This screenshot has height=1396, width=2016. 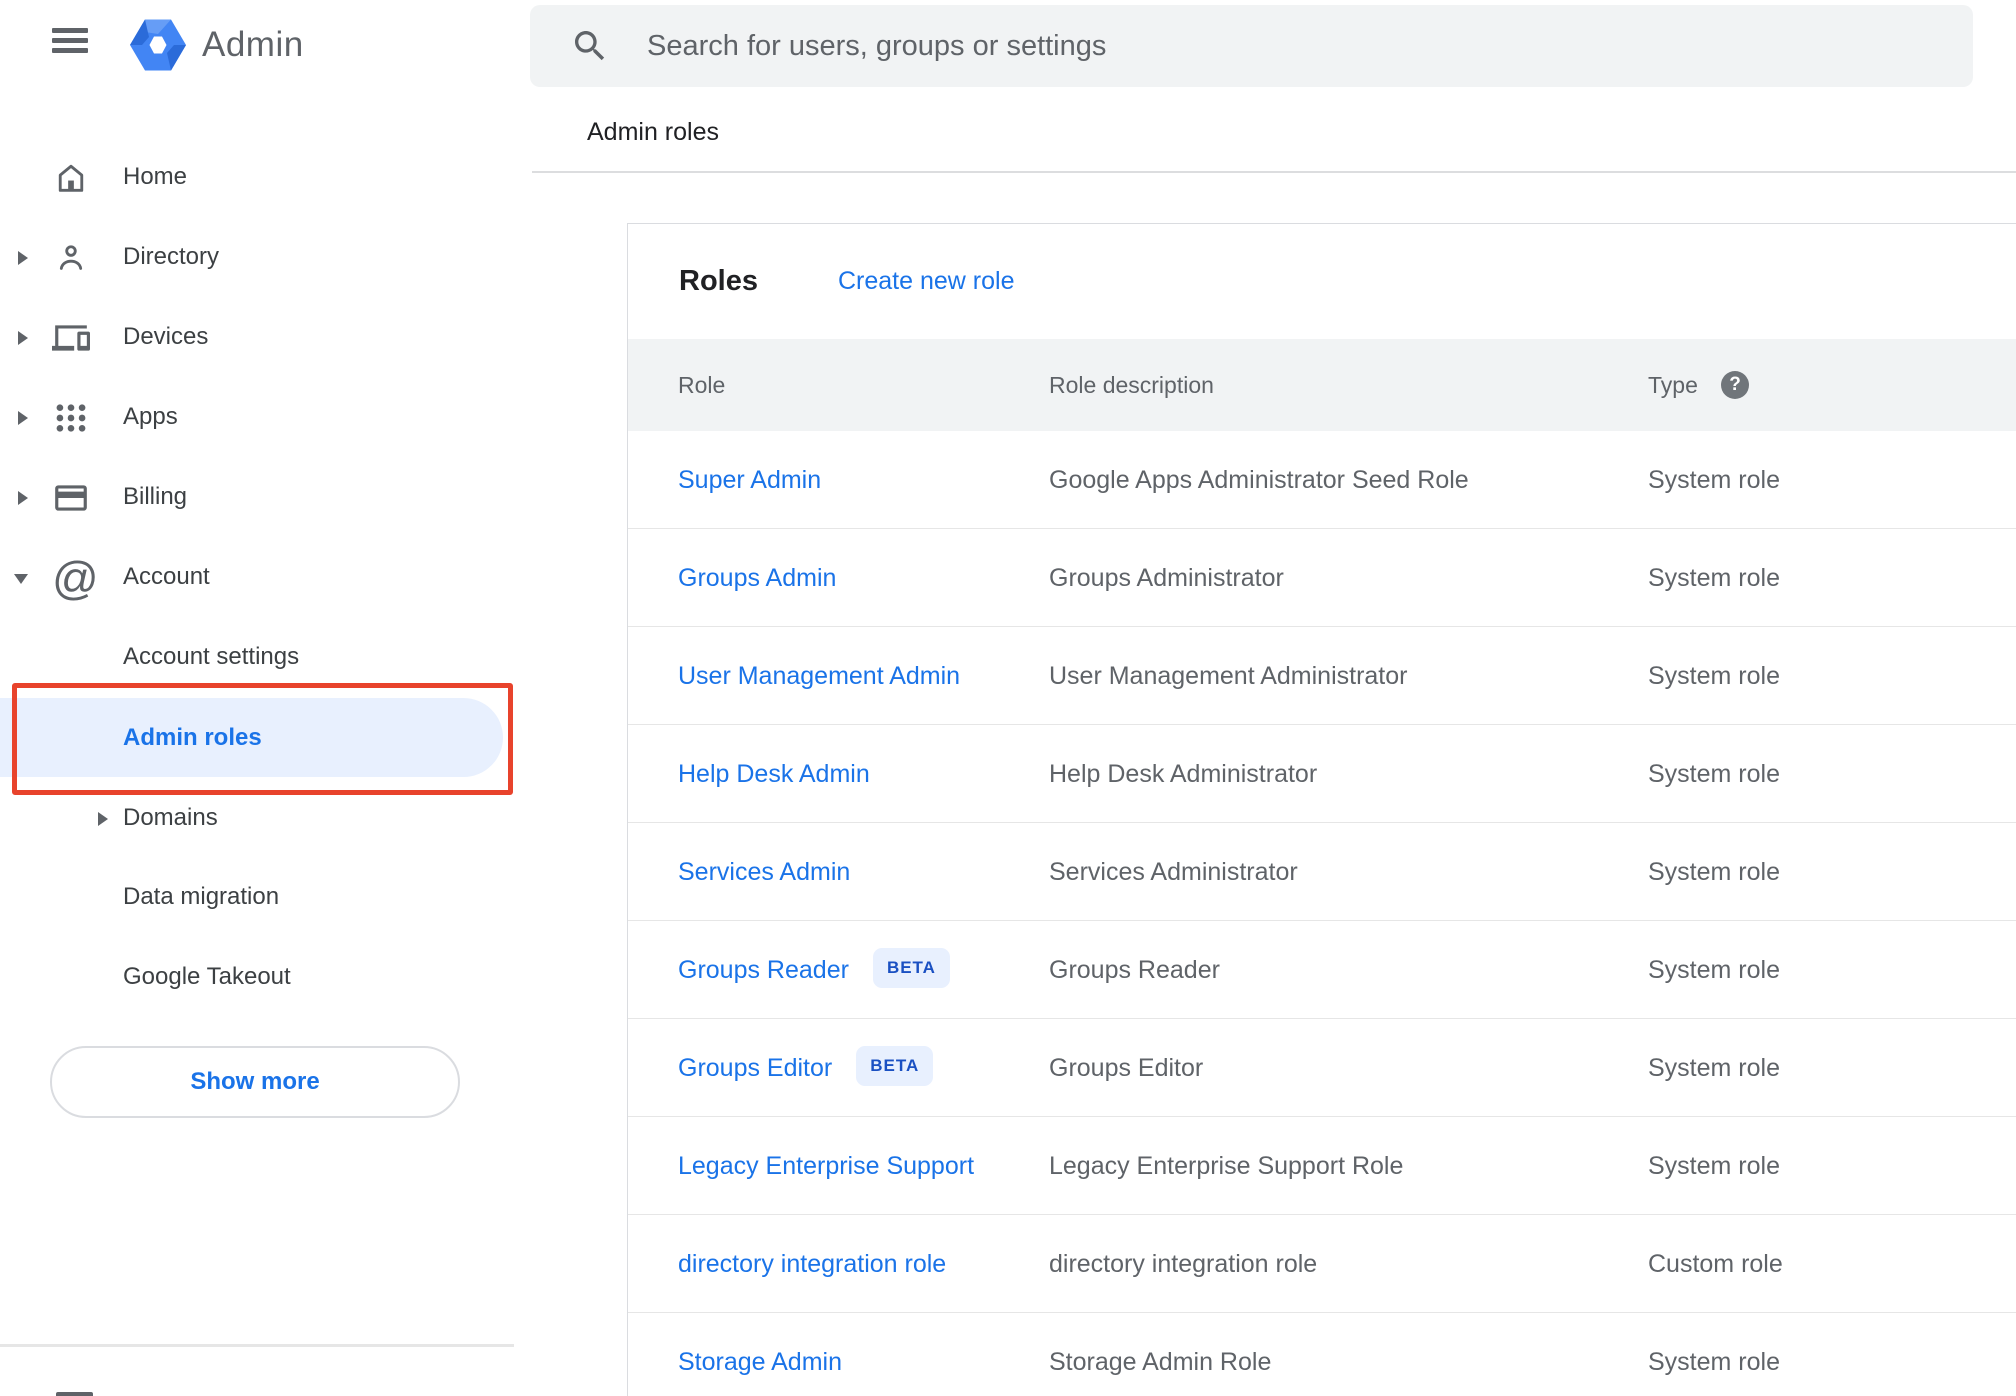 What do you see at coordinates (71, 338) in the screenshot?
I see `devices-icon` at bounding box center [71, 338].